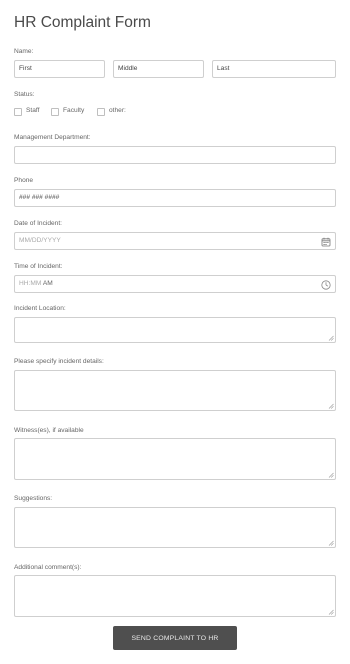  Describe the element at coordinates (101, 112) in the screenshot. I see `other-checkbox` at that location.